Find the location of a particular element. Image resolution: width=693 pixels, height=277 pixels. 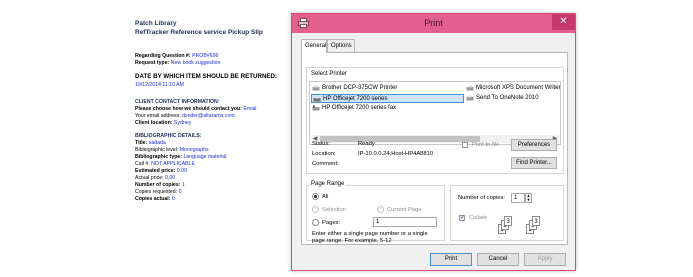

title-label: Title: is located at coordinates (141, 143).